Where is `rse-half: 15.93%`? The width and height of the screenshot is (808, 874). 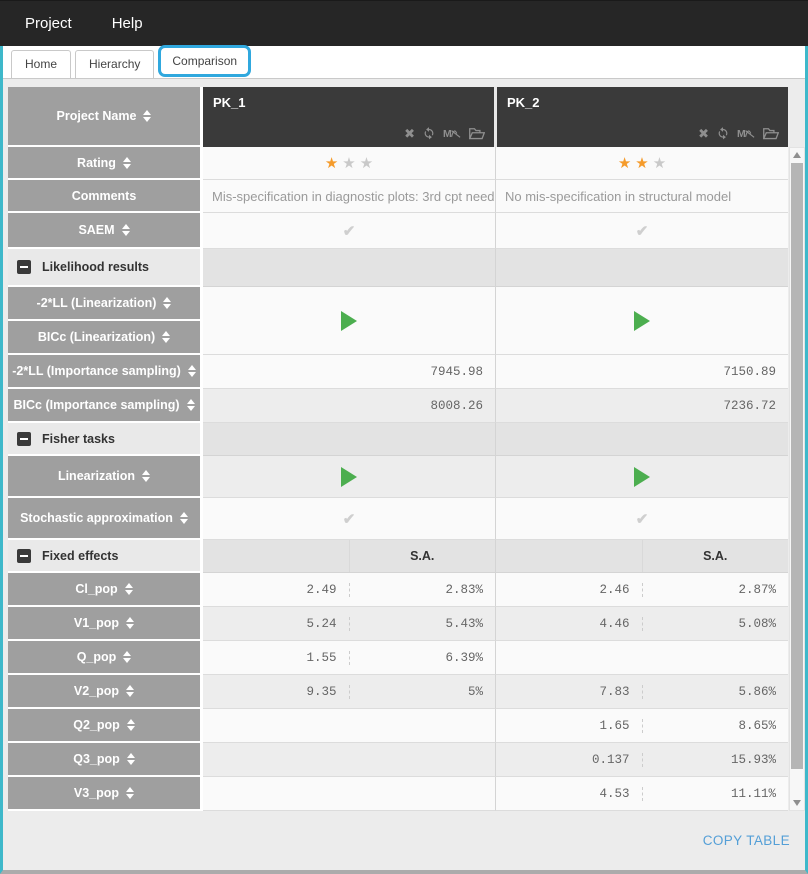
rse-half: 15.93% is located at coordinates (716, 760).